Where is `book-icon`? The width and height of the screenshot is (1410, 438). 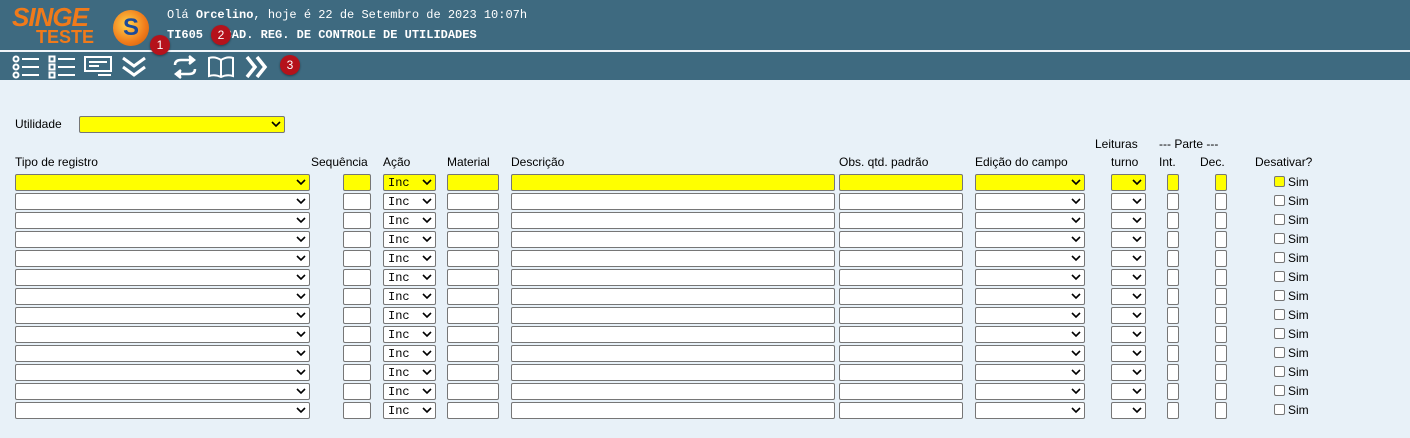
book-icon is located at coordinates (221, 67).